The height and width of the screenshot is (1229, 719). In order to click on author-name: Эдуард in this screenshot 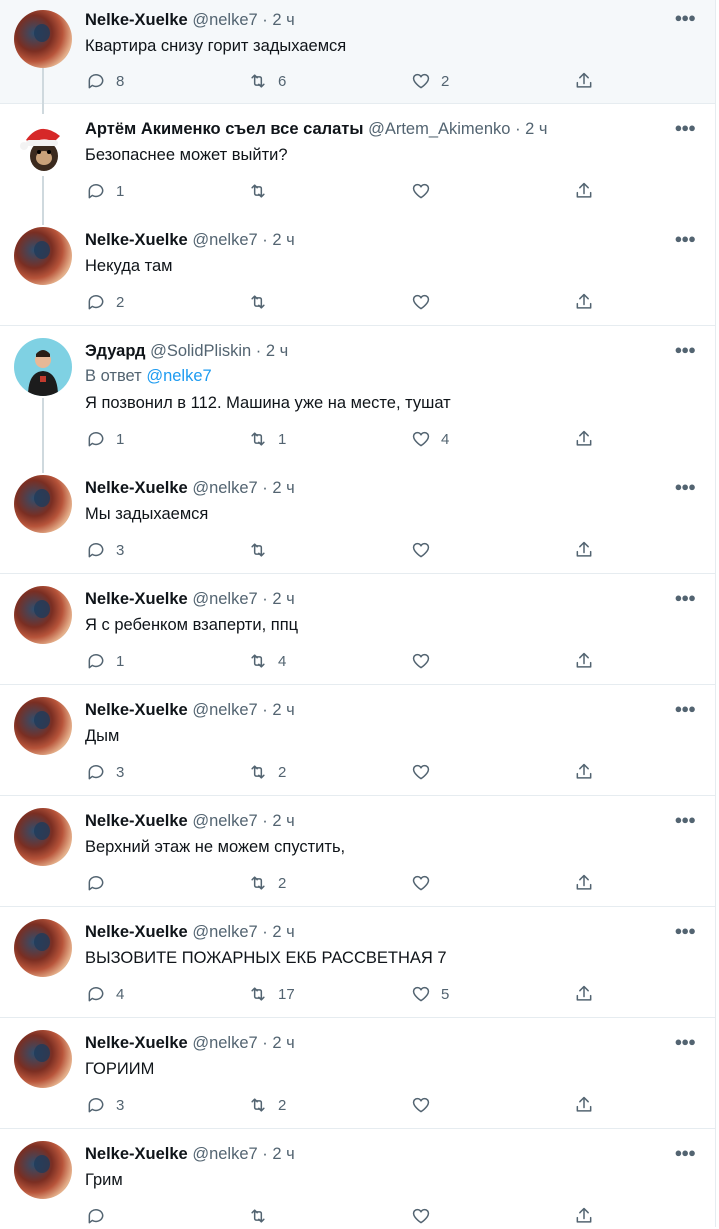, I will do `click(115, 351)`.